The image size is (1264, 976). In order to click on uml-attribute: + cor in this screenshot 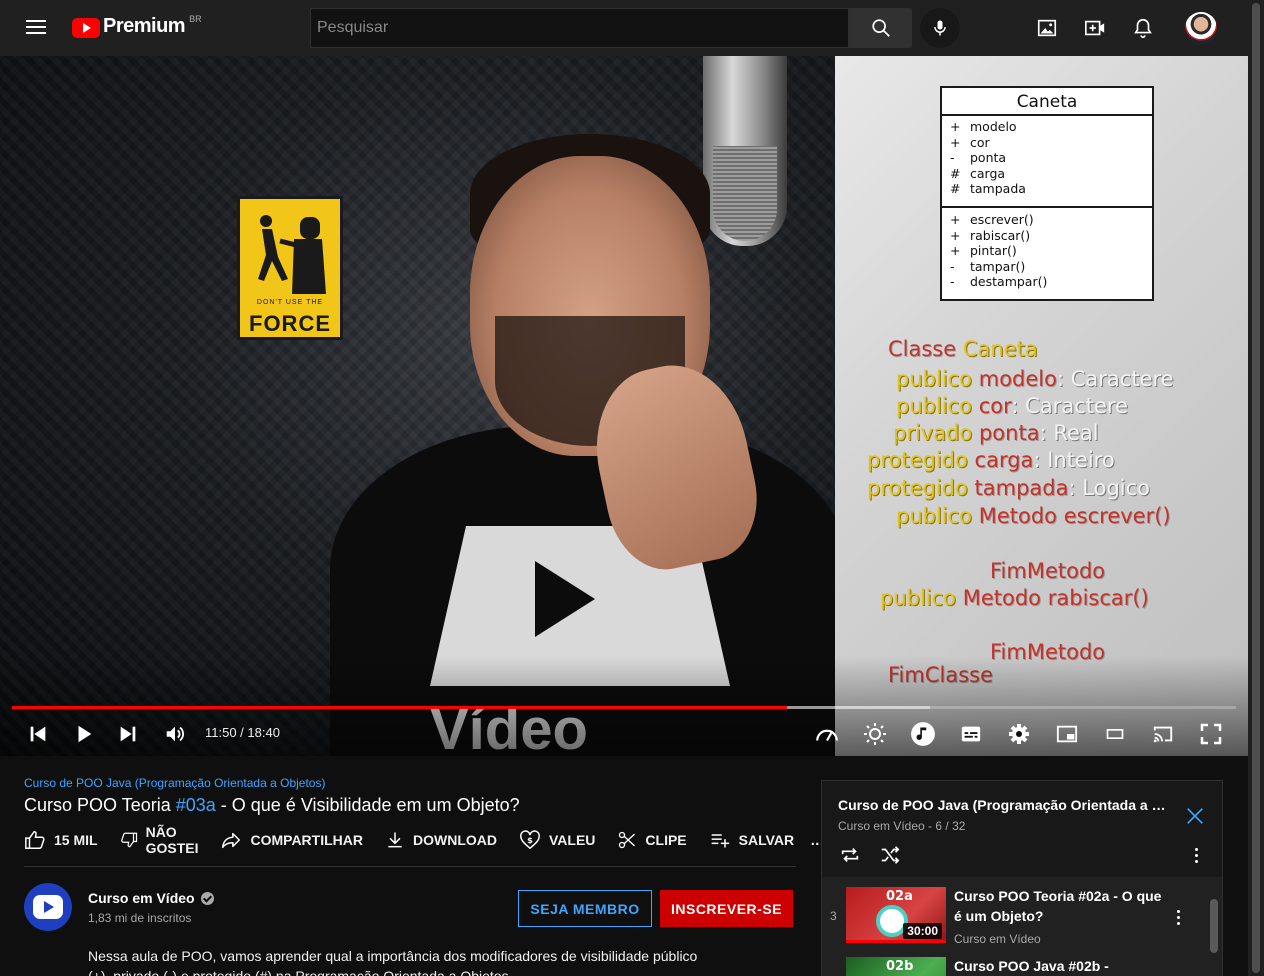, I will do `click(970, 142)`.